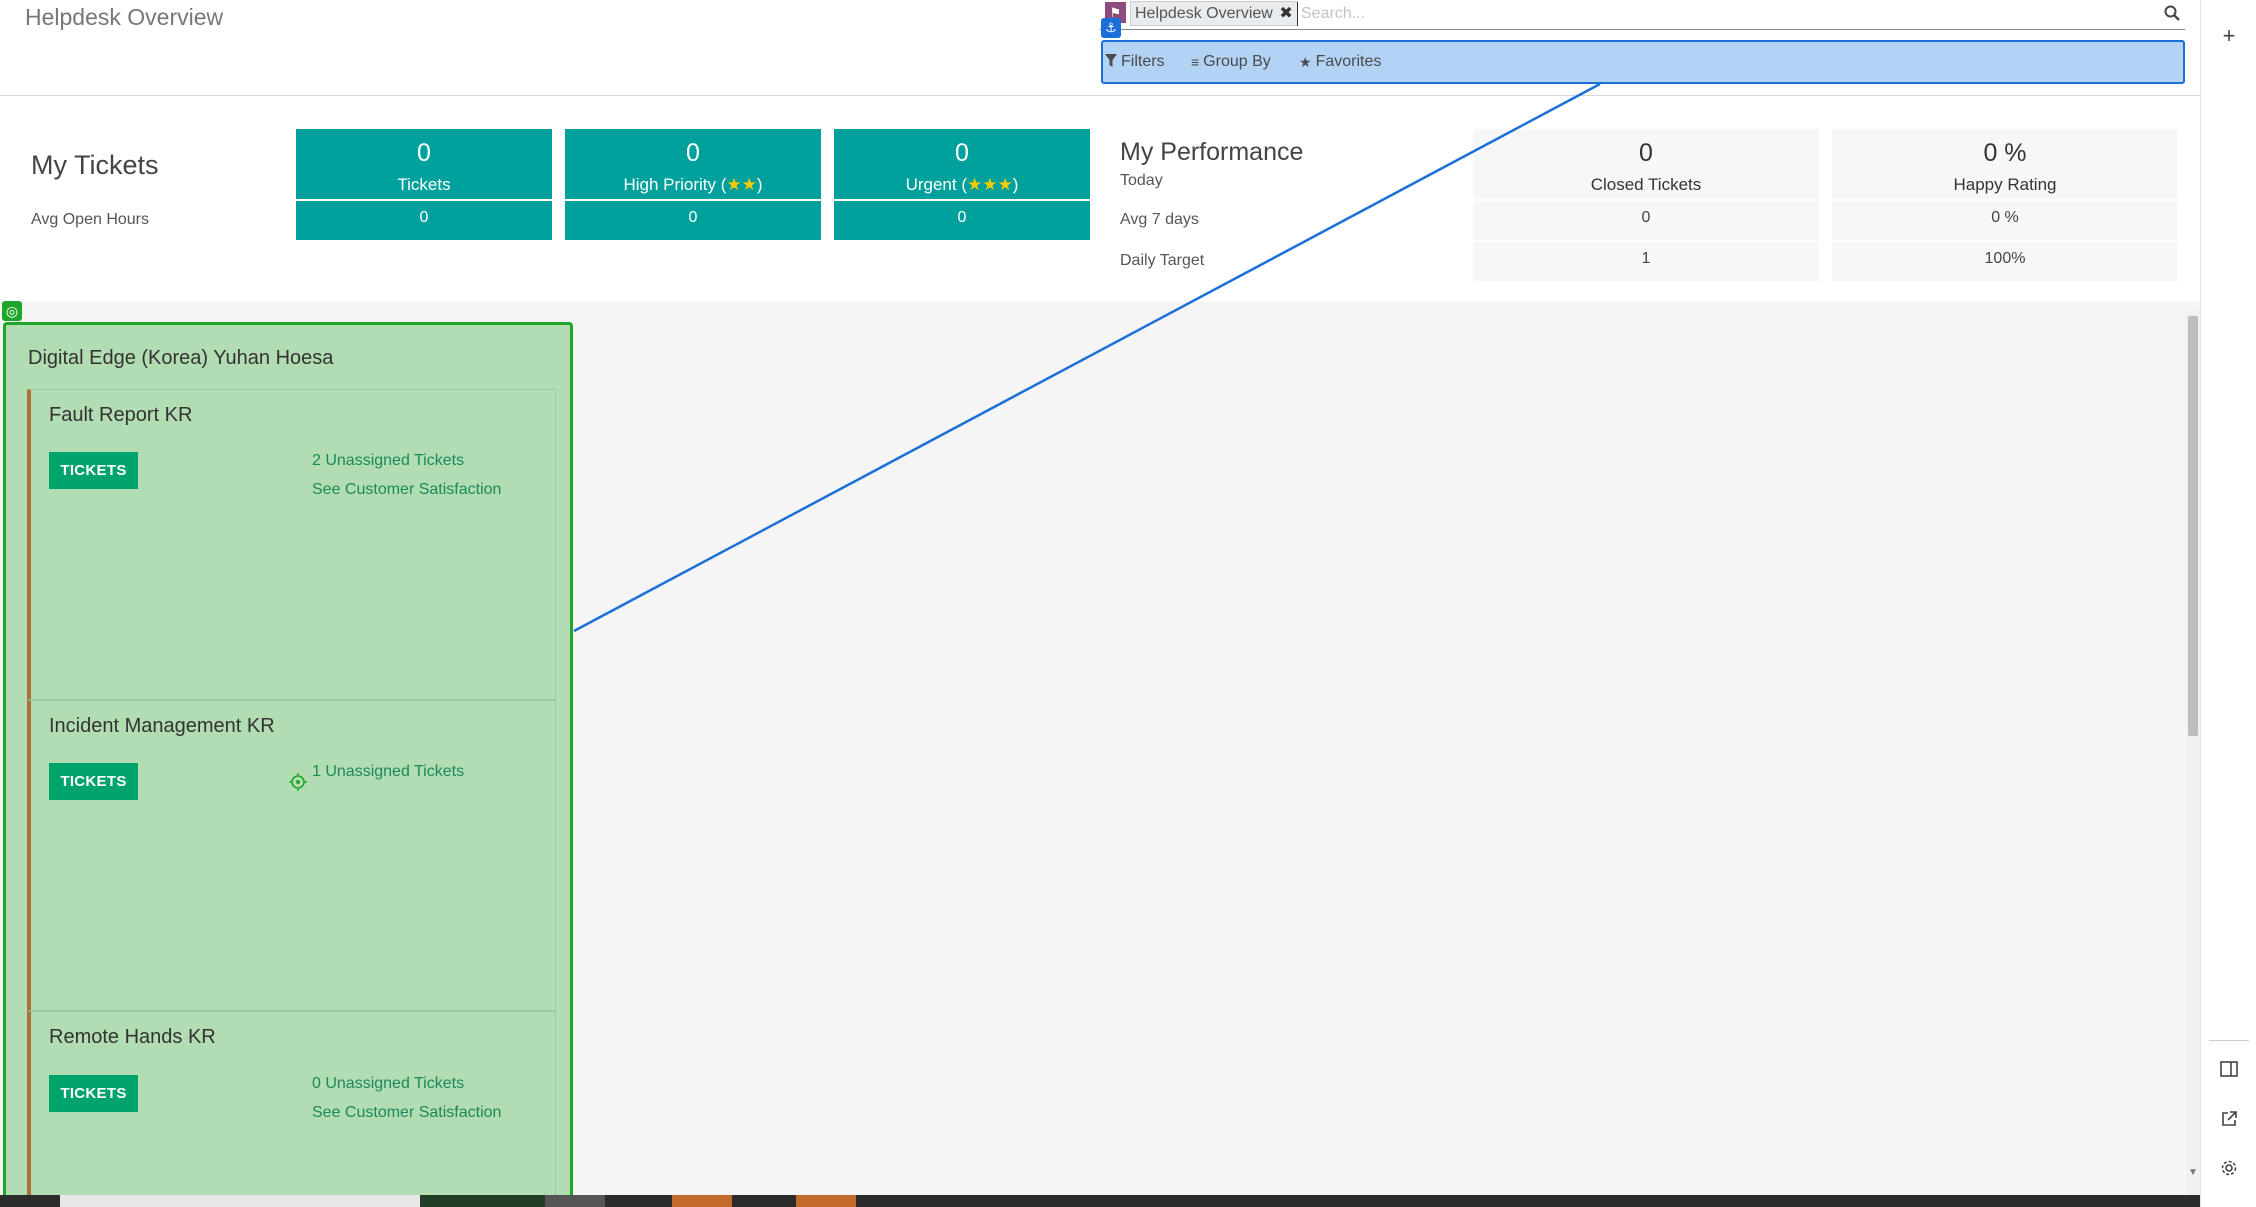 Image resolution: width=2256 pixels, height=1207 pixels. Describe the element at coordinates (162, 726) in the screenshot. I see `team-name: Incident Management KR` at that location.